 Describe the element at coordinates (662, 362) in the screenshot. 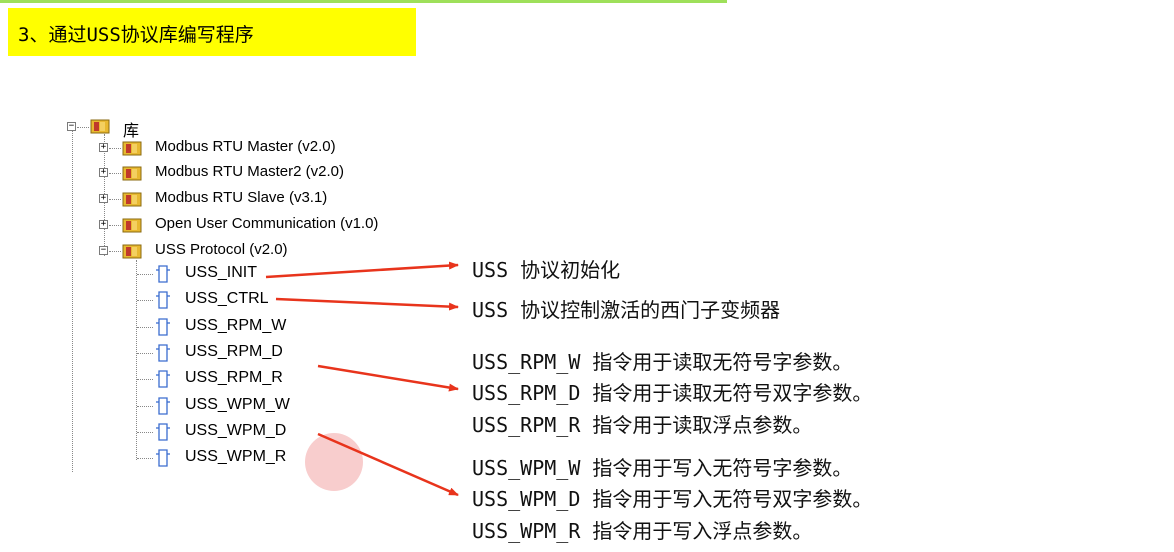

I see `description-uss-rpm-w: USS_RPM_W 指令用于读取无符号字参数。` at that location.